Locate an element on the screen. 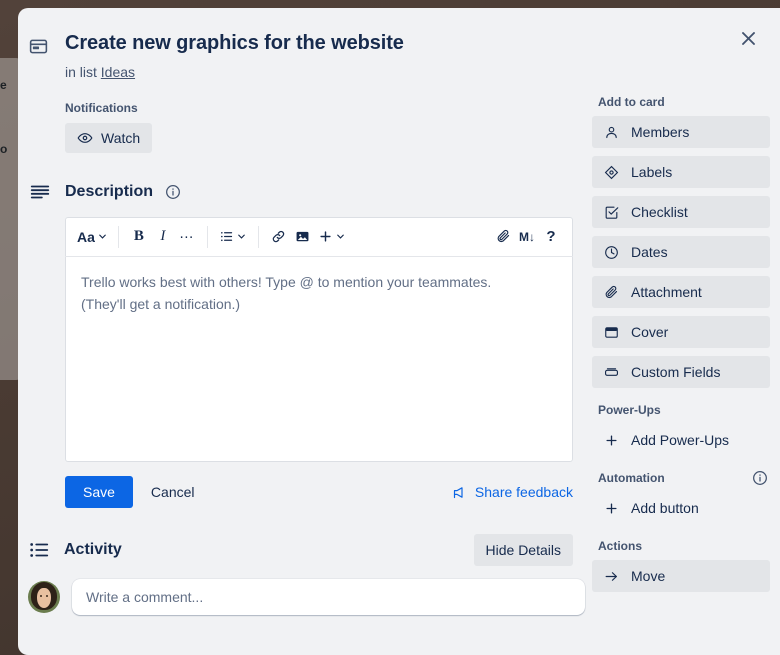  save-button: Save is located at coordinates (99, 492).